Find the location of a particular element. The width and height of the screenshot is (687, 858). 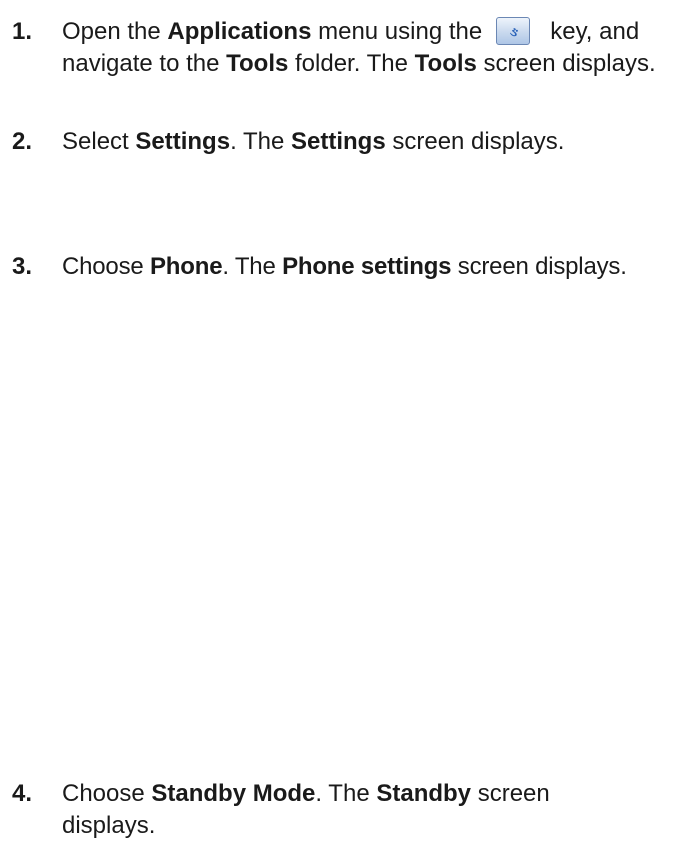

svg-text: ઙ is located at coordinates (514, 32).